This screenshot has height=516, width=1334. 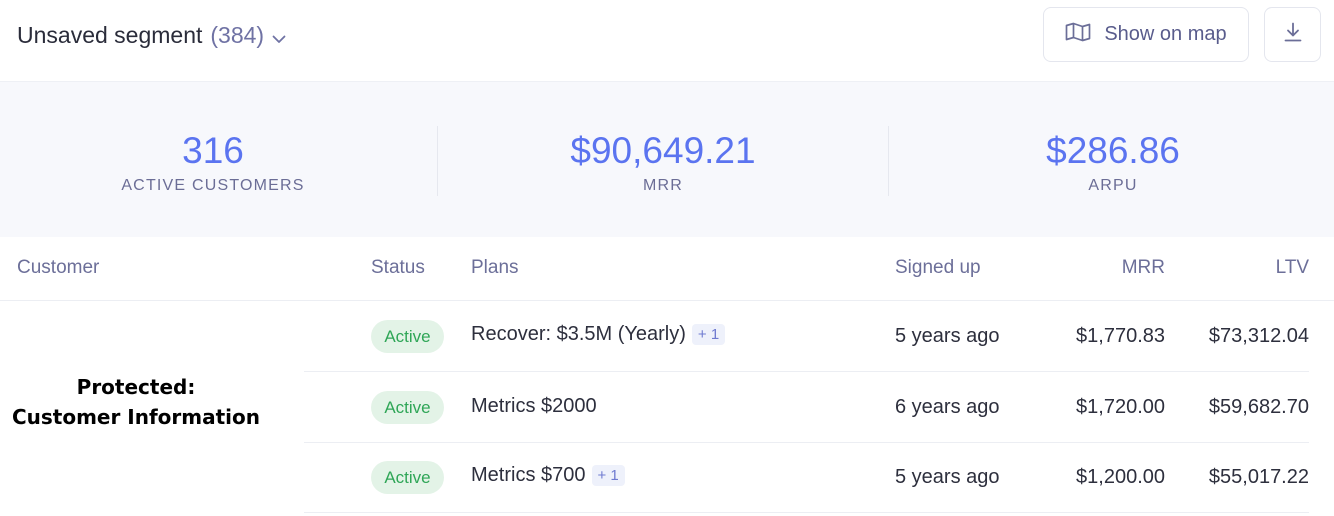 I want to click on stat-value: 316, so click(x=213, y=150).